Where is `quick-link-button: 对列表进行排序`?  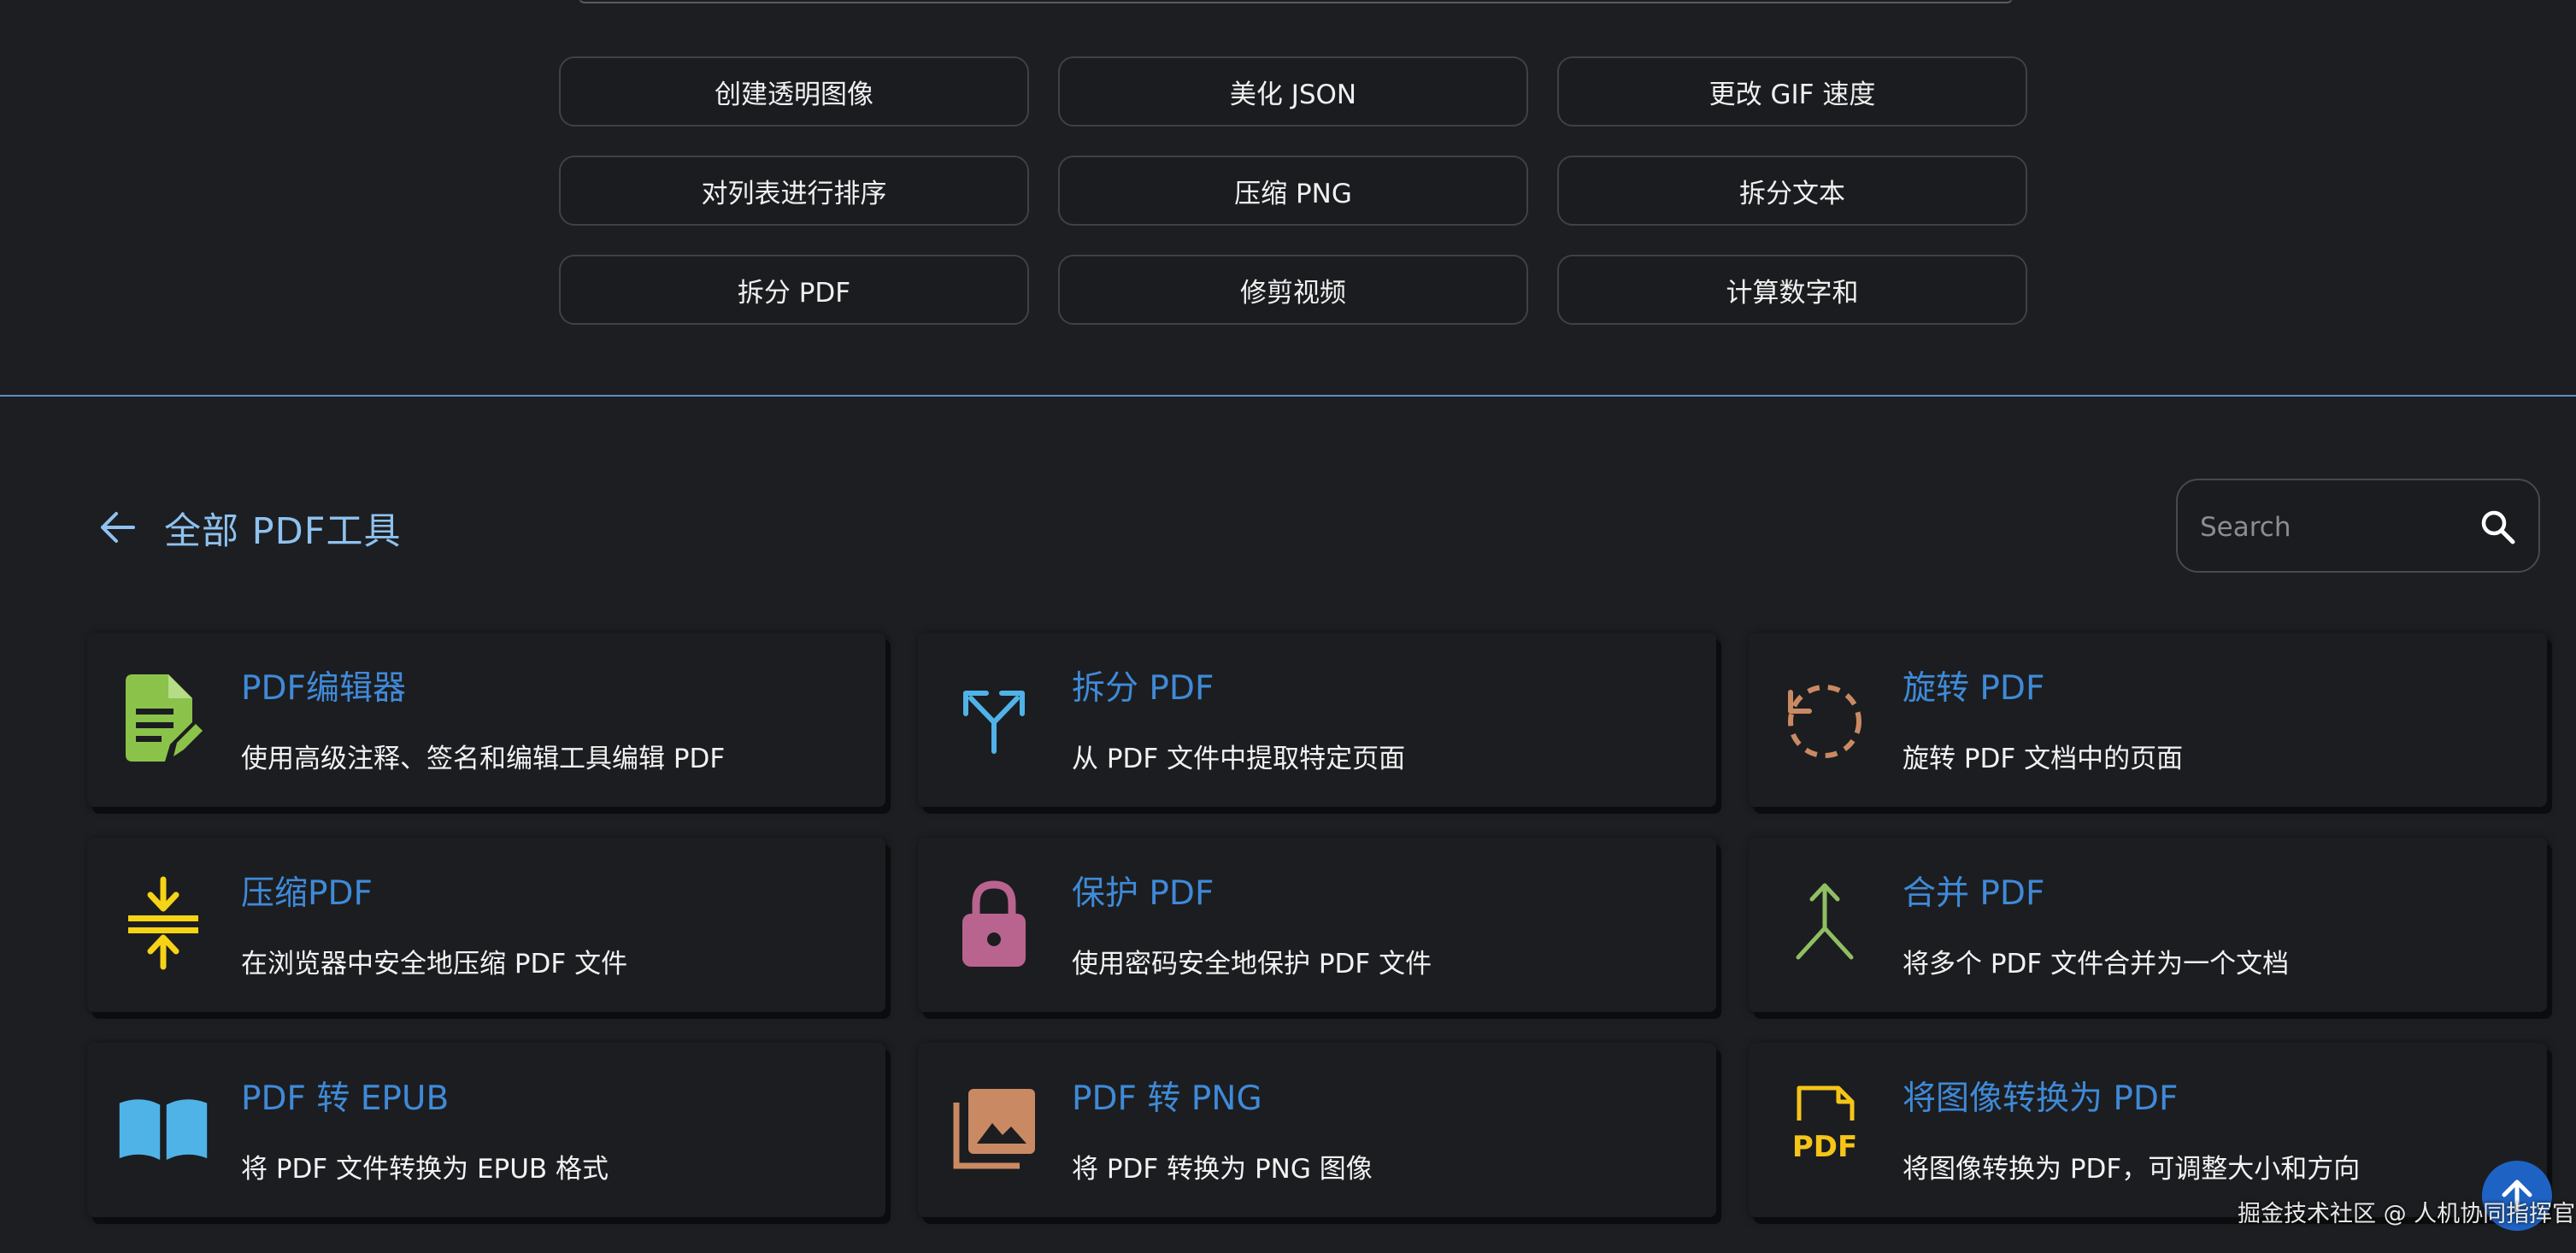
quick-link-button: 对列表进行排序 is located at coordinates (794, 191).